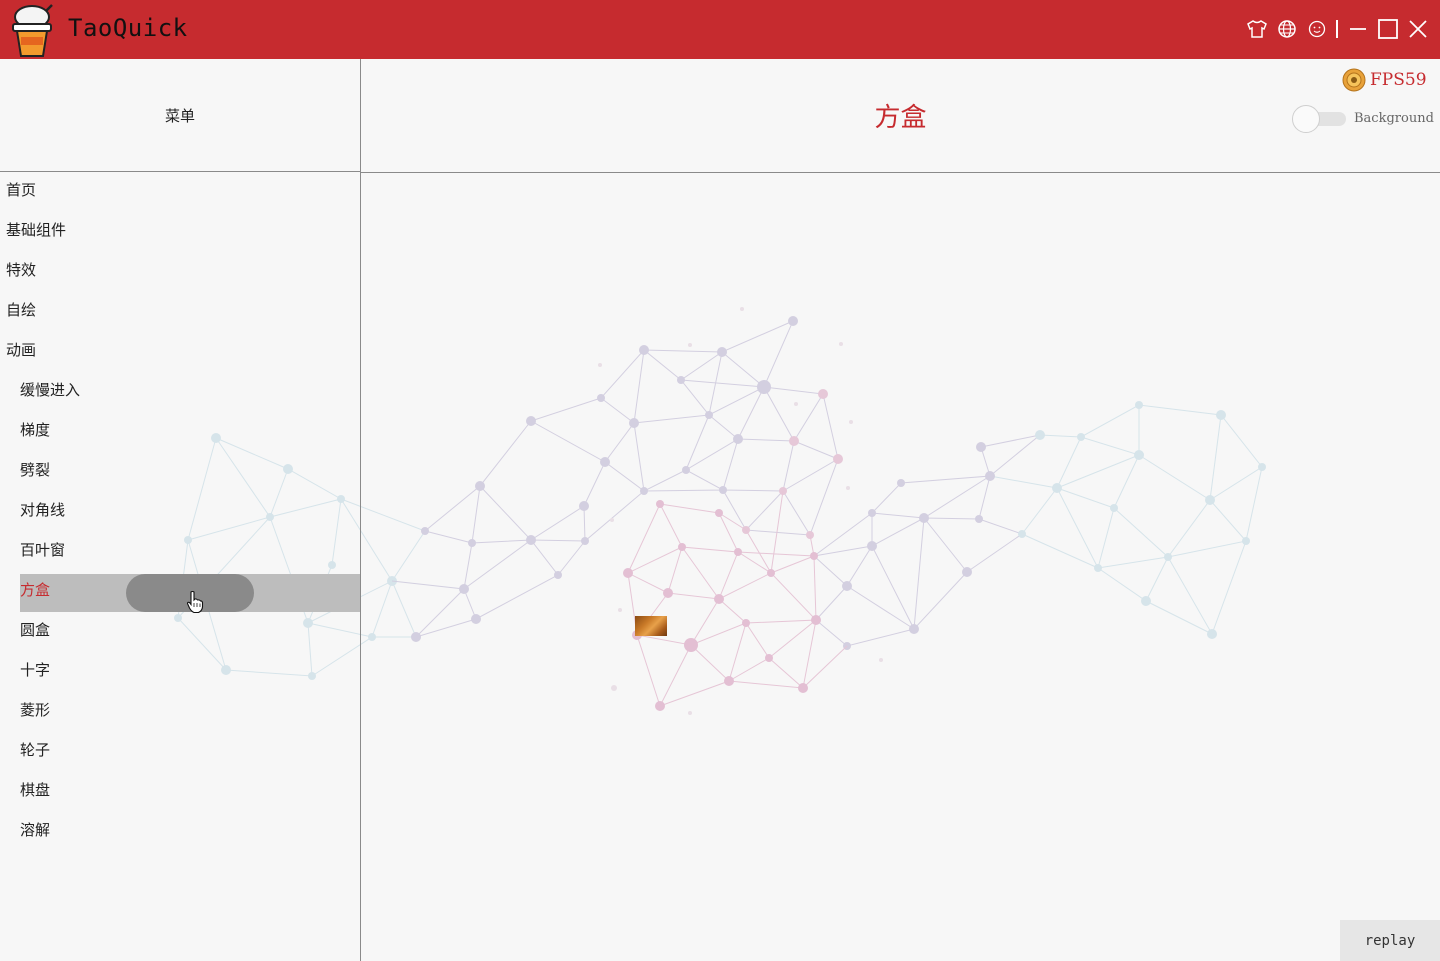 The image size is (1440, 961). Describe the element at coordinates (35, 630) in the screenshot. I see `sidebar-item: 圆盒` at that location.